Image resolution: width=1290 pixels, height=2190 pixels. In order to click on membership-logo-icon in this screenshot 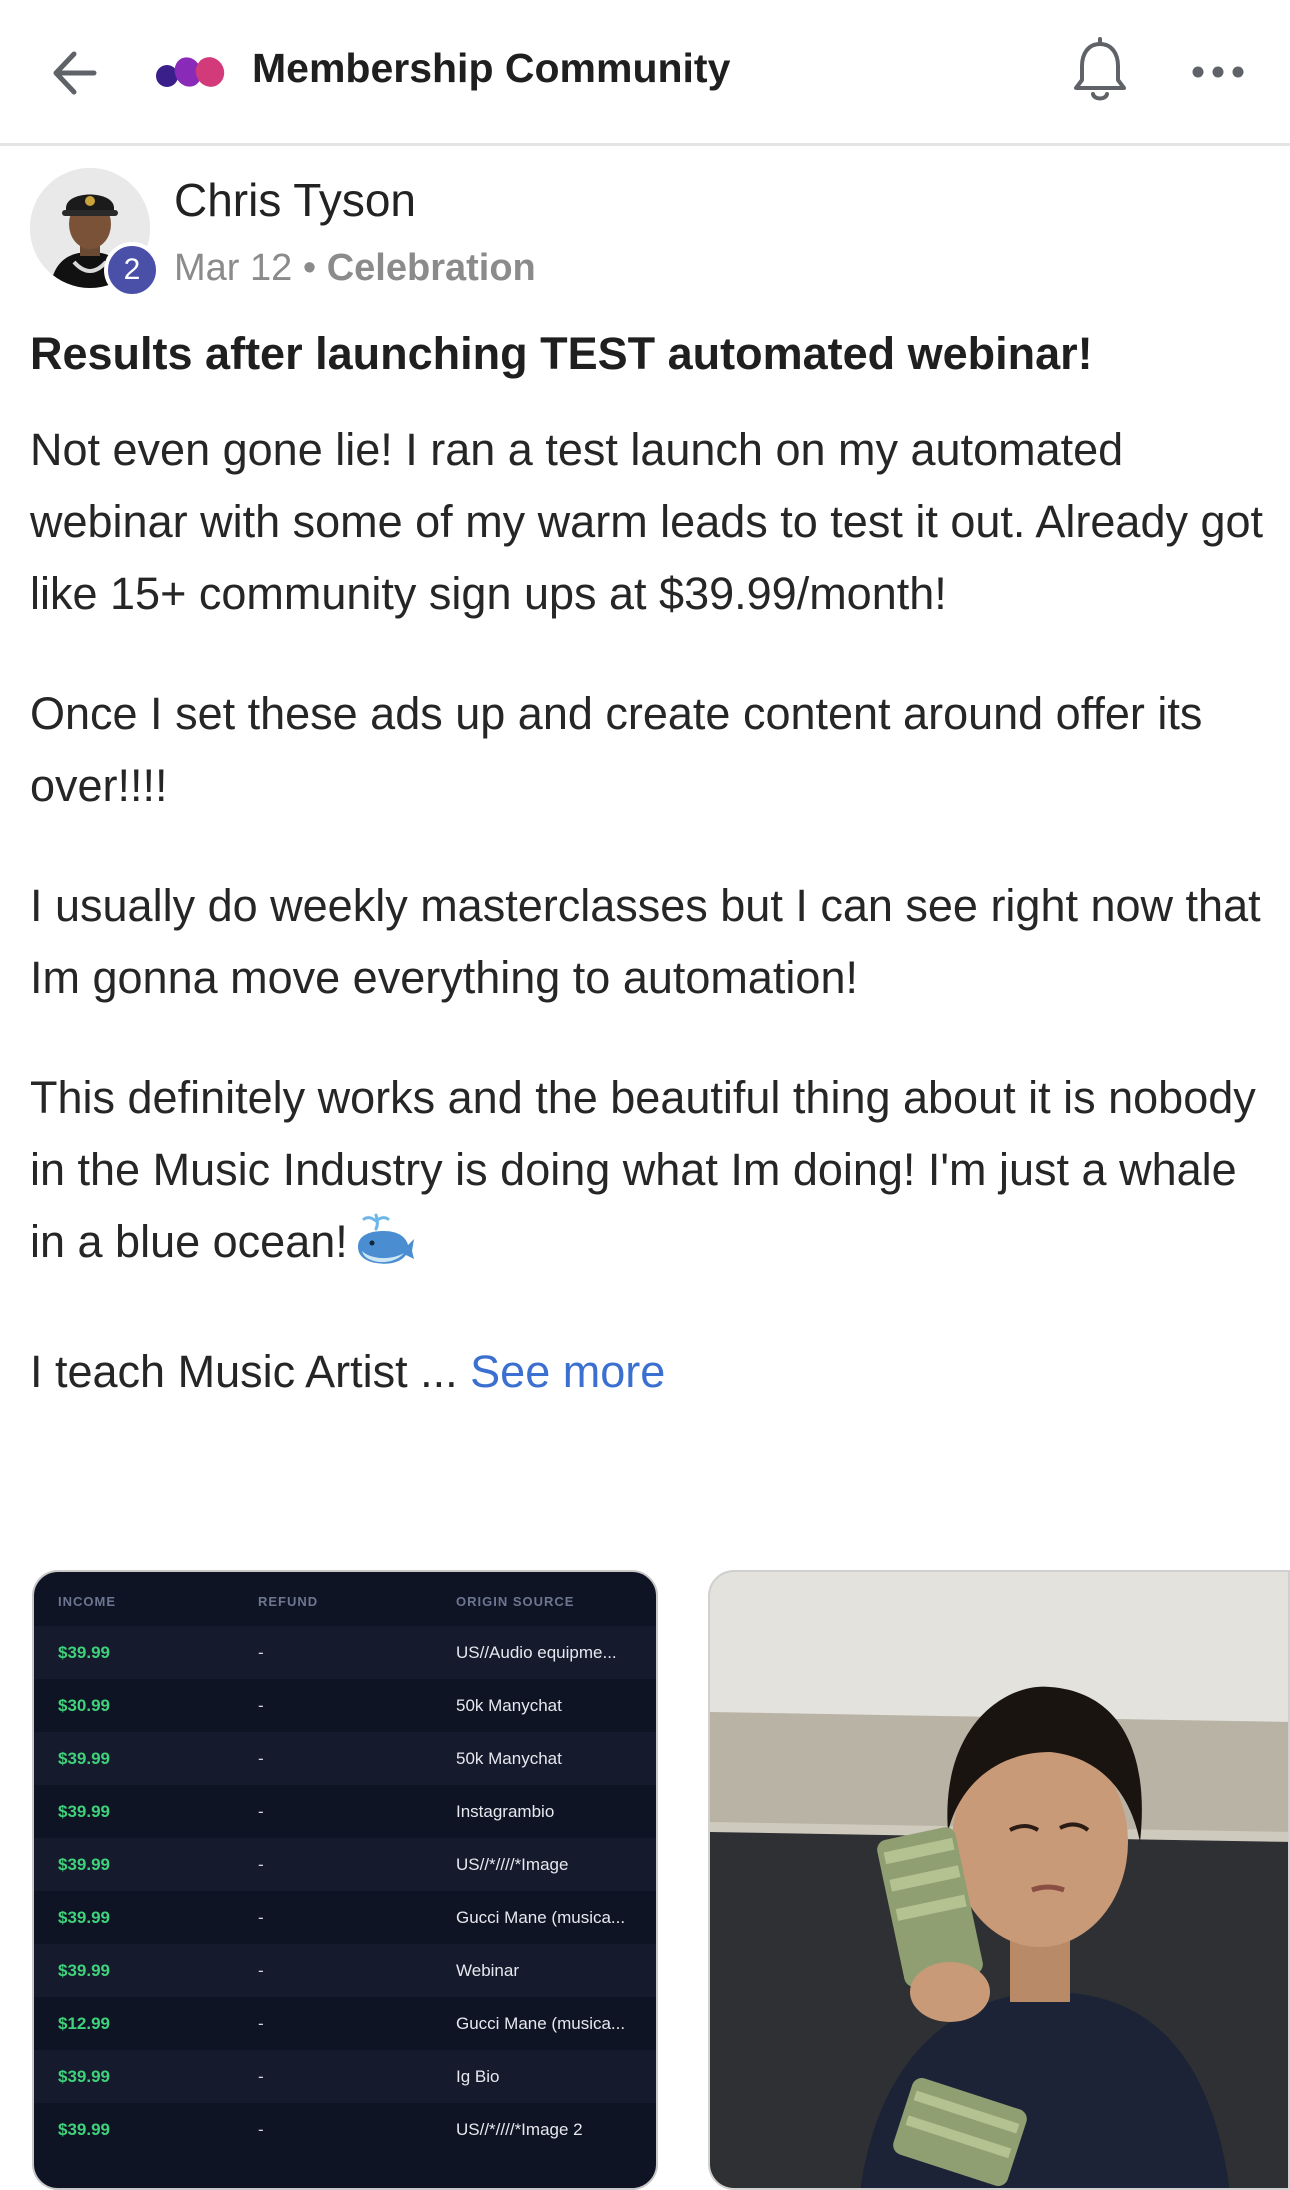, I will do `click(192, 71)`.